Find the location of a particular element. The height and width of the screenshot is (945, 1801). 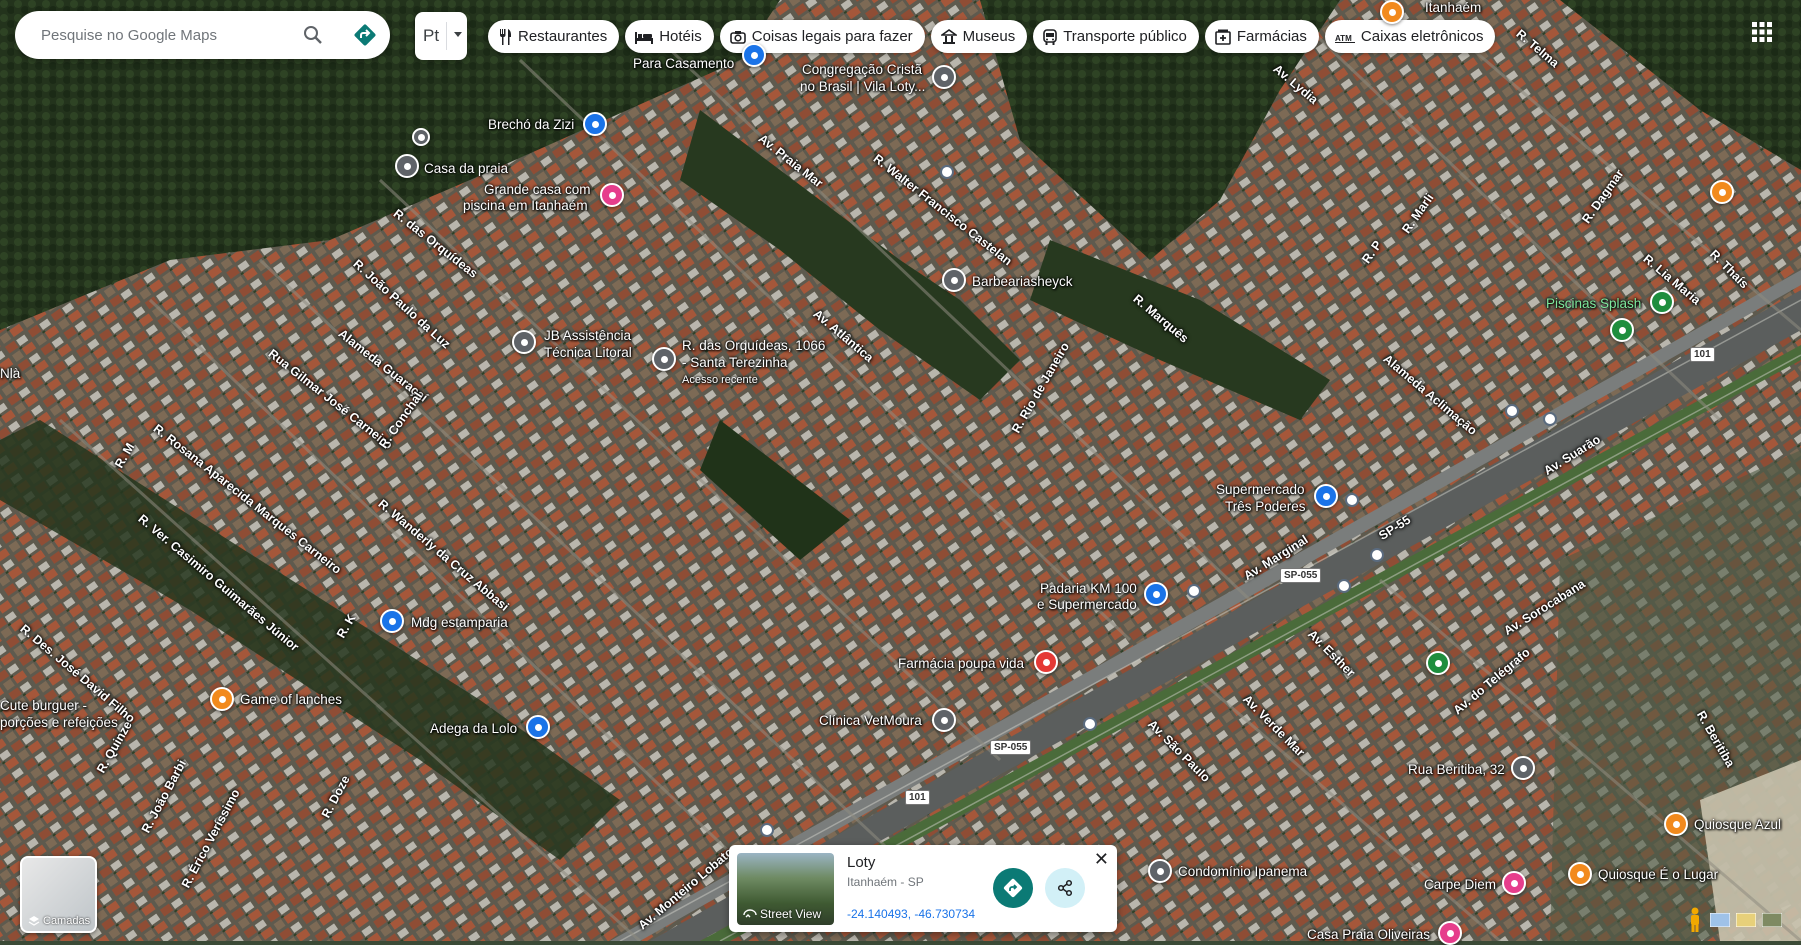

pharmacy-icon is located at coordinates (1223, 37).